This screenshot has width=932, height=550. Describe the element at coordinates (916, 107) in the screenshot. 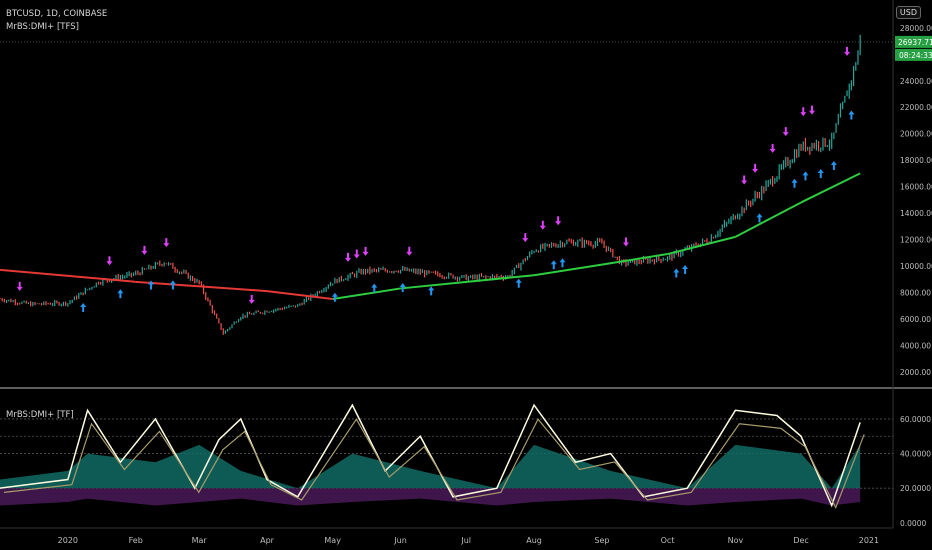

I see `price-tick-label: 22000.00` at that location.